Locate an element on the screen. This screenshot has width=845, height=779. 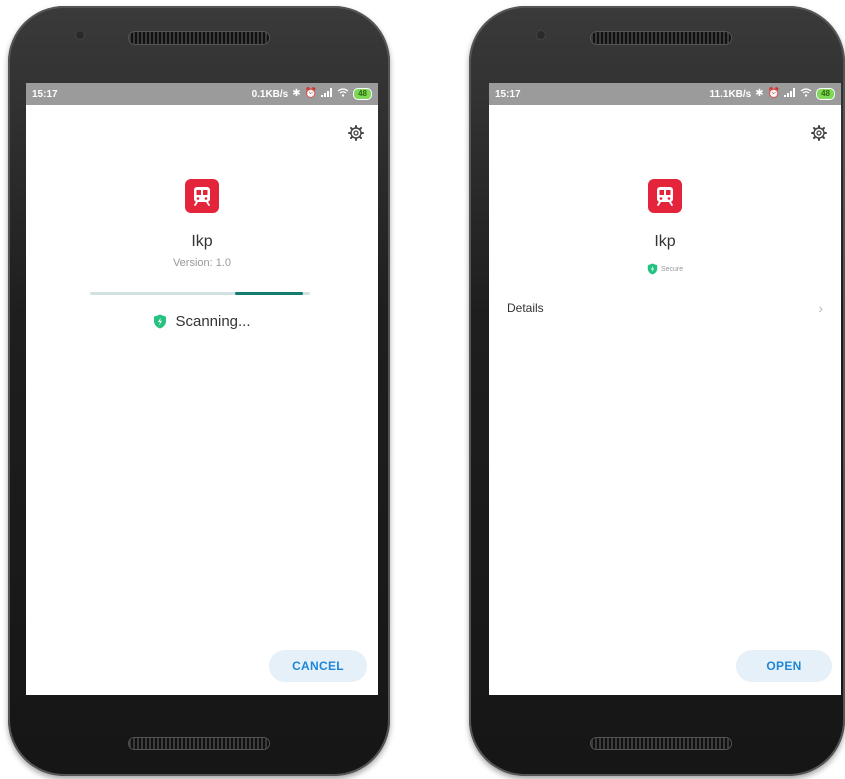
cancel-button: CANCEL is located at coordinates (318, 666).